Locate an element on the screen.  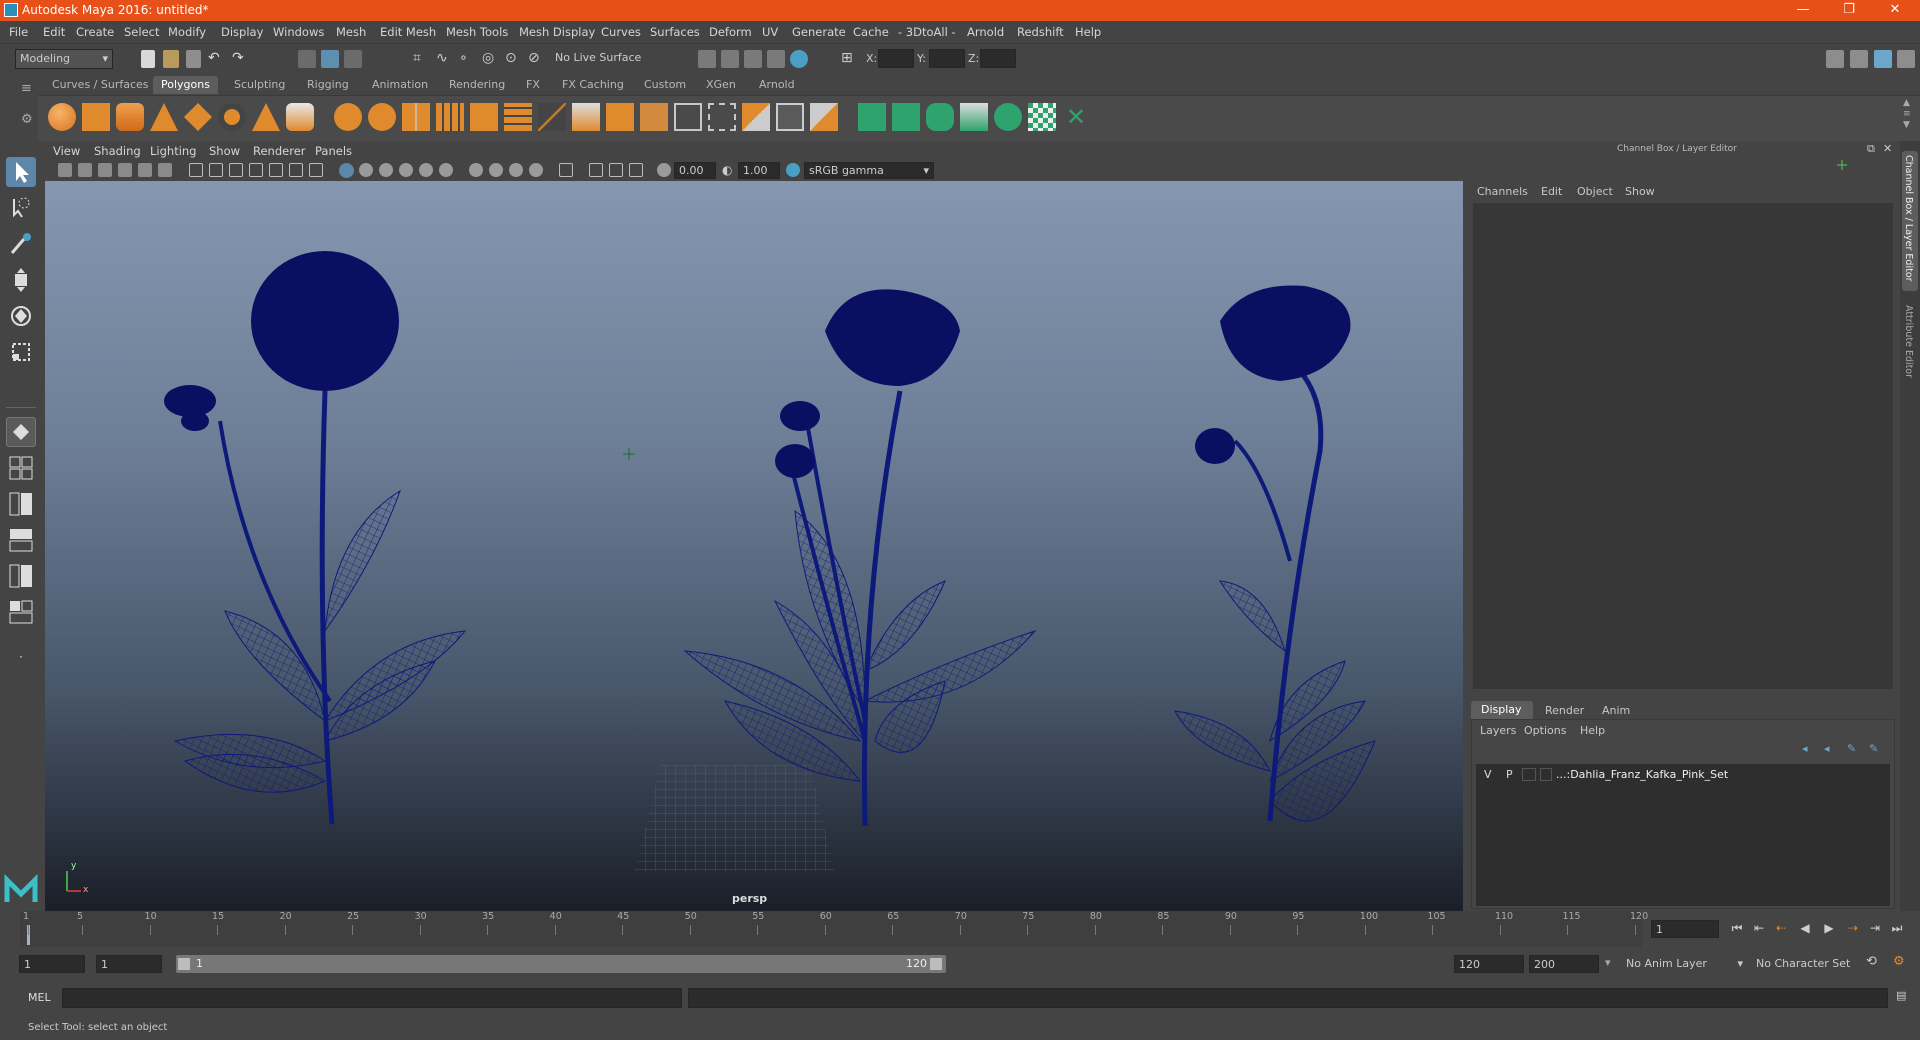
exposure-icon is located at coordinates (664, 170).